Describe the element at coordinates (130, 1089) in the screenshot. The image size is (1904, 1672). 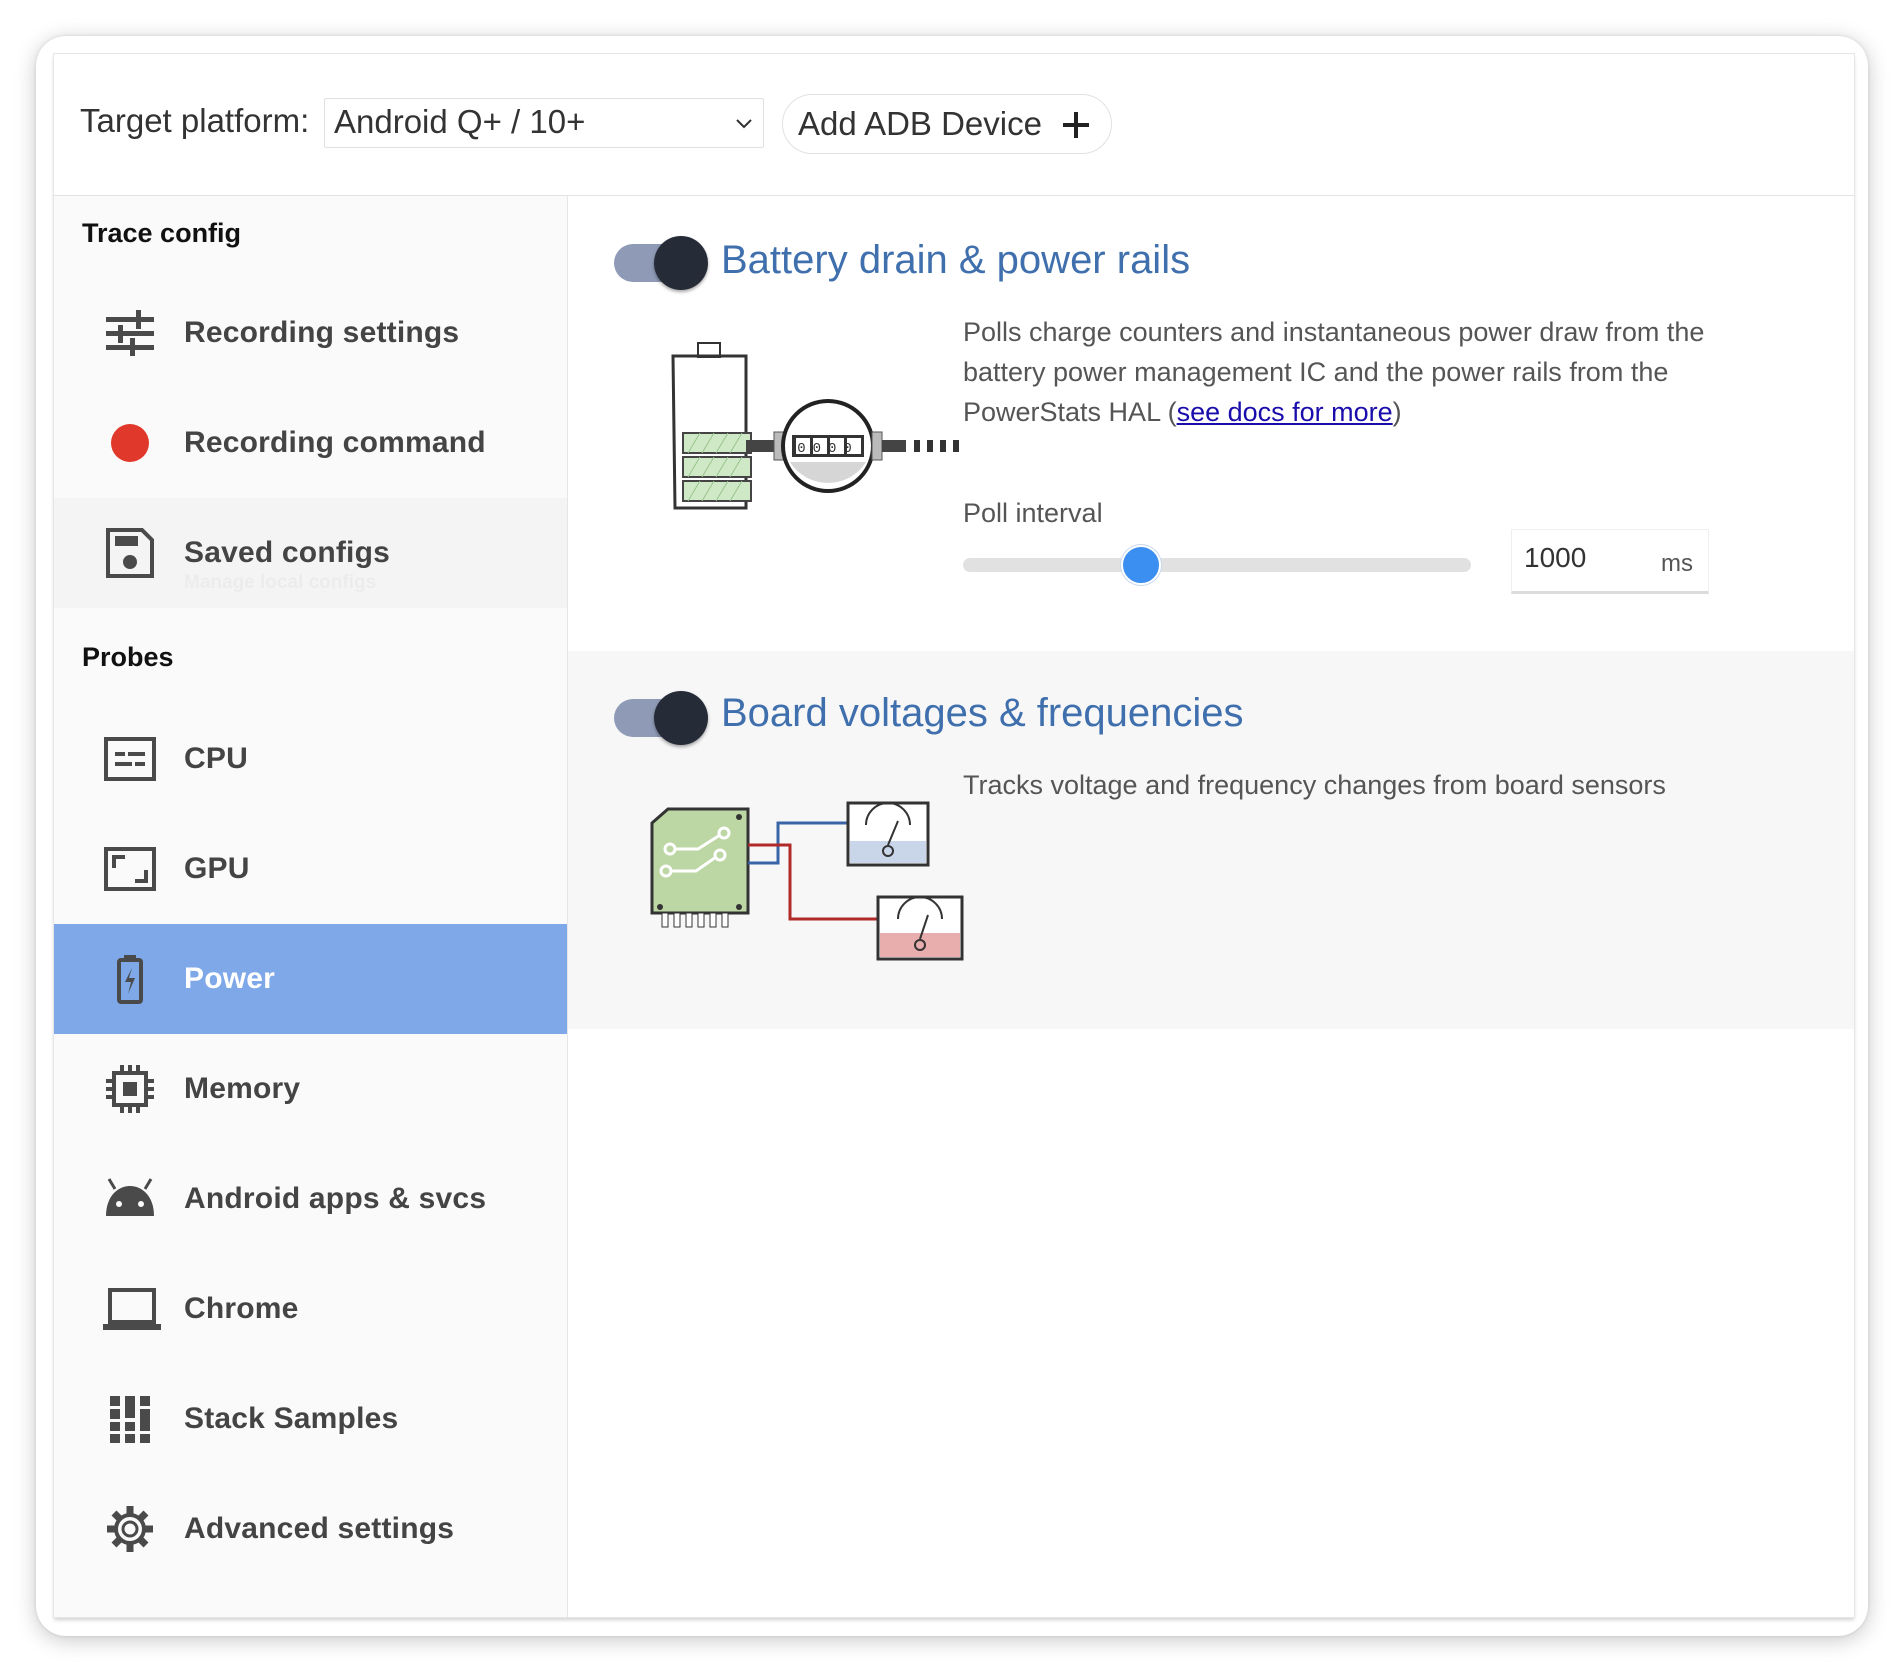
I see `memory-chip-icon` at that location.